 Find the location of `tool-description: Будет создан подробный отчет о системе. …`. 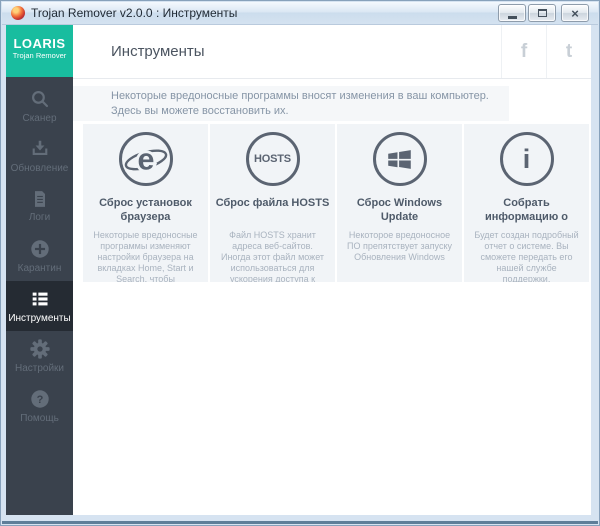

tool-description: Будет создан подробный отчет о системе. … is located at coordinates (526, 256).